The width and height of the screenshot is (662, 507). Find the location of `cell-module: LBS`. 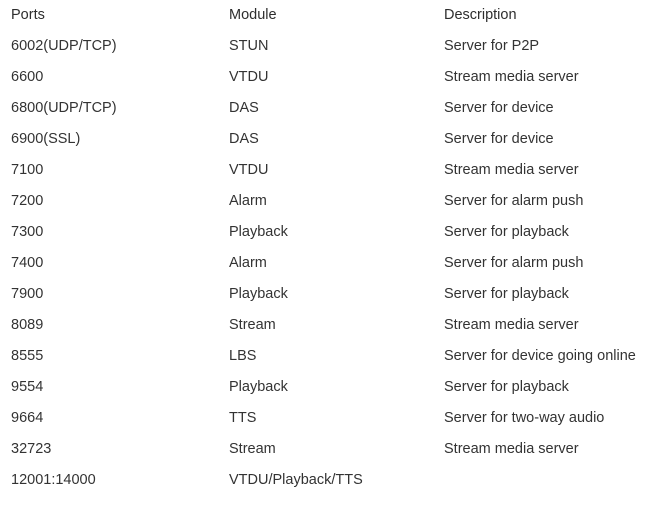

cell-module: LBS is located at coordinates (243, 356).